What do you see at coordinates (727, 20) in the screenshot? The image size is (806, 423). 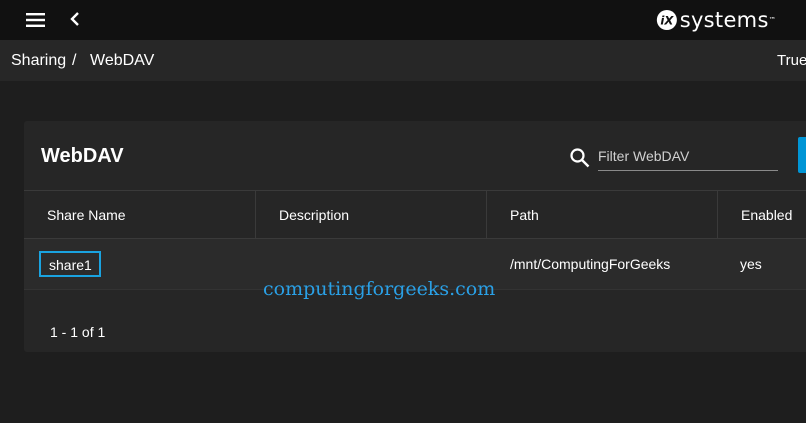 I see `logo-text: systems™` at bounding box center [727, 20].